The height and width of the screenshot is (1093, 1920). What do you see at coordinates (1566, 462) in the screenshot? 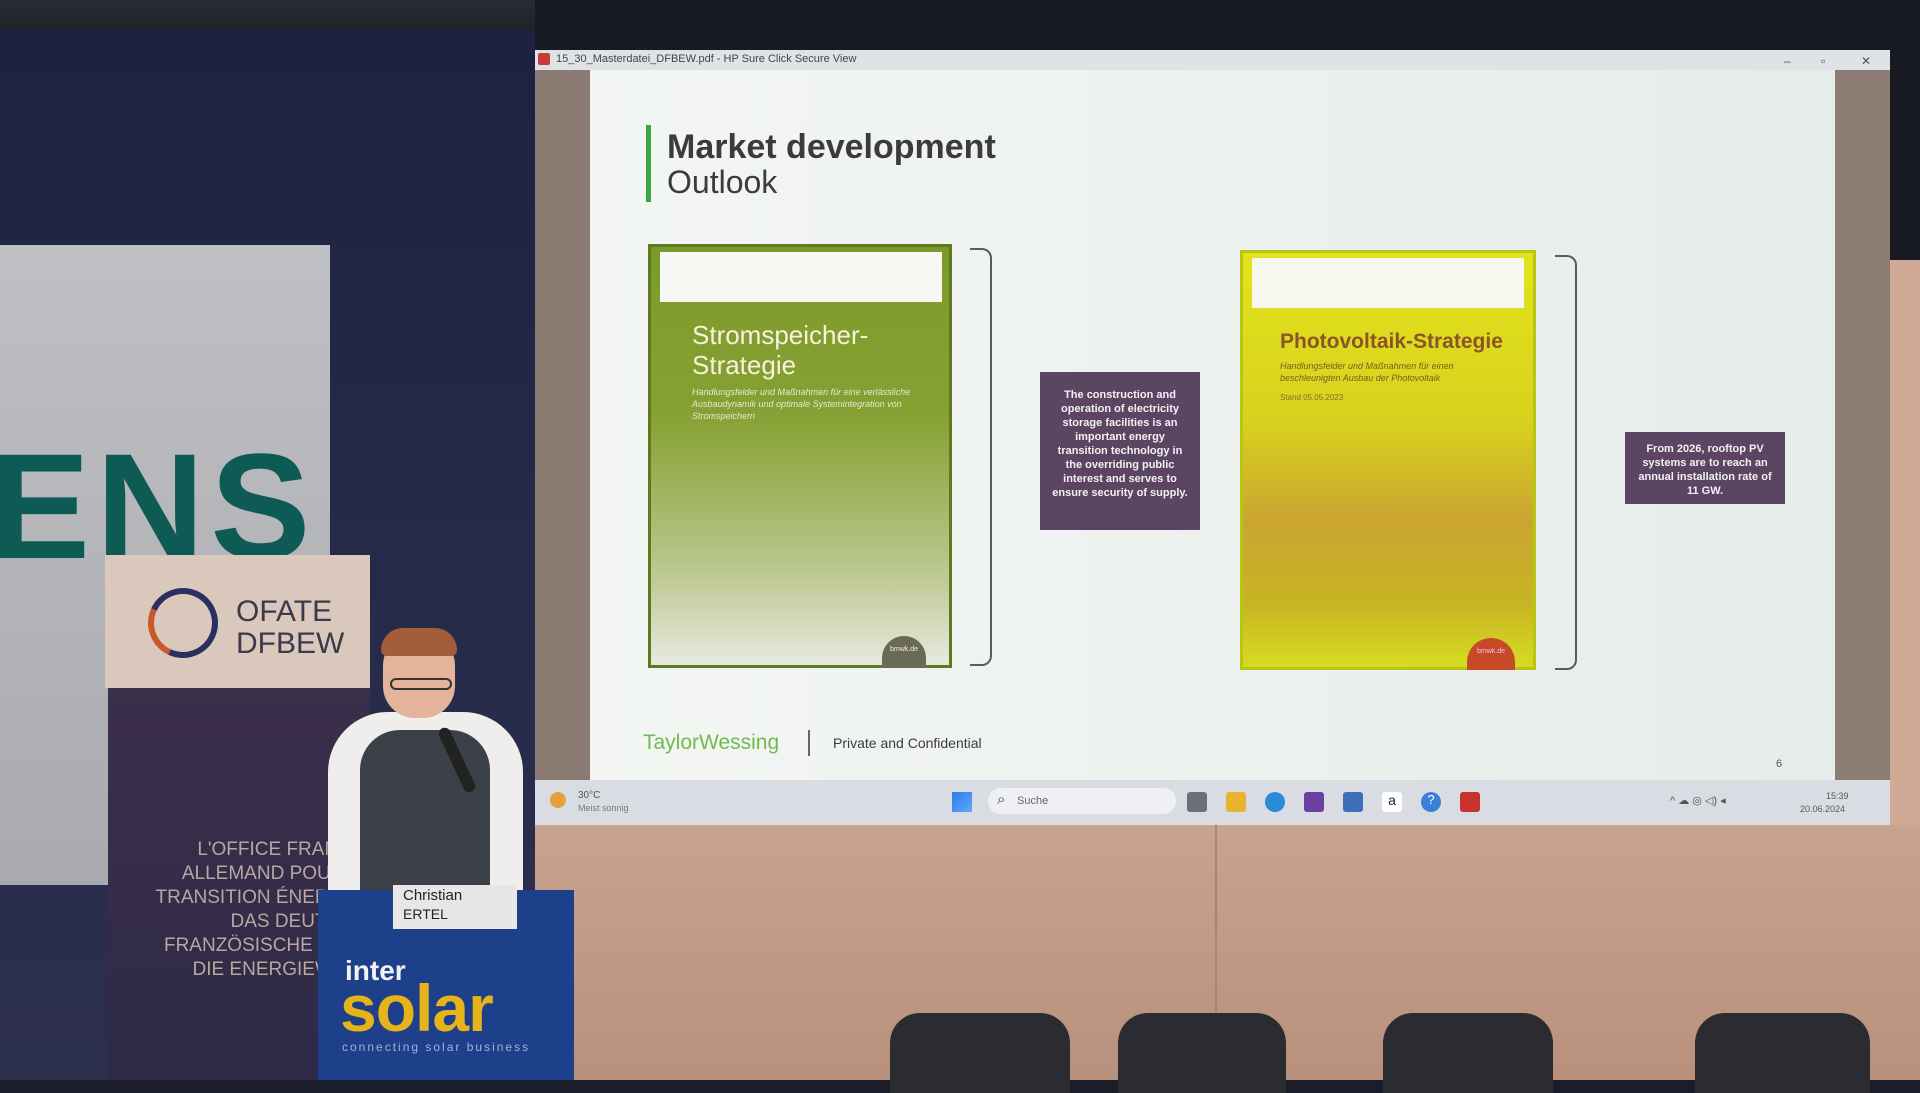
I see `bracket-right` at bounding box center [1566, 462].